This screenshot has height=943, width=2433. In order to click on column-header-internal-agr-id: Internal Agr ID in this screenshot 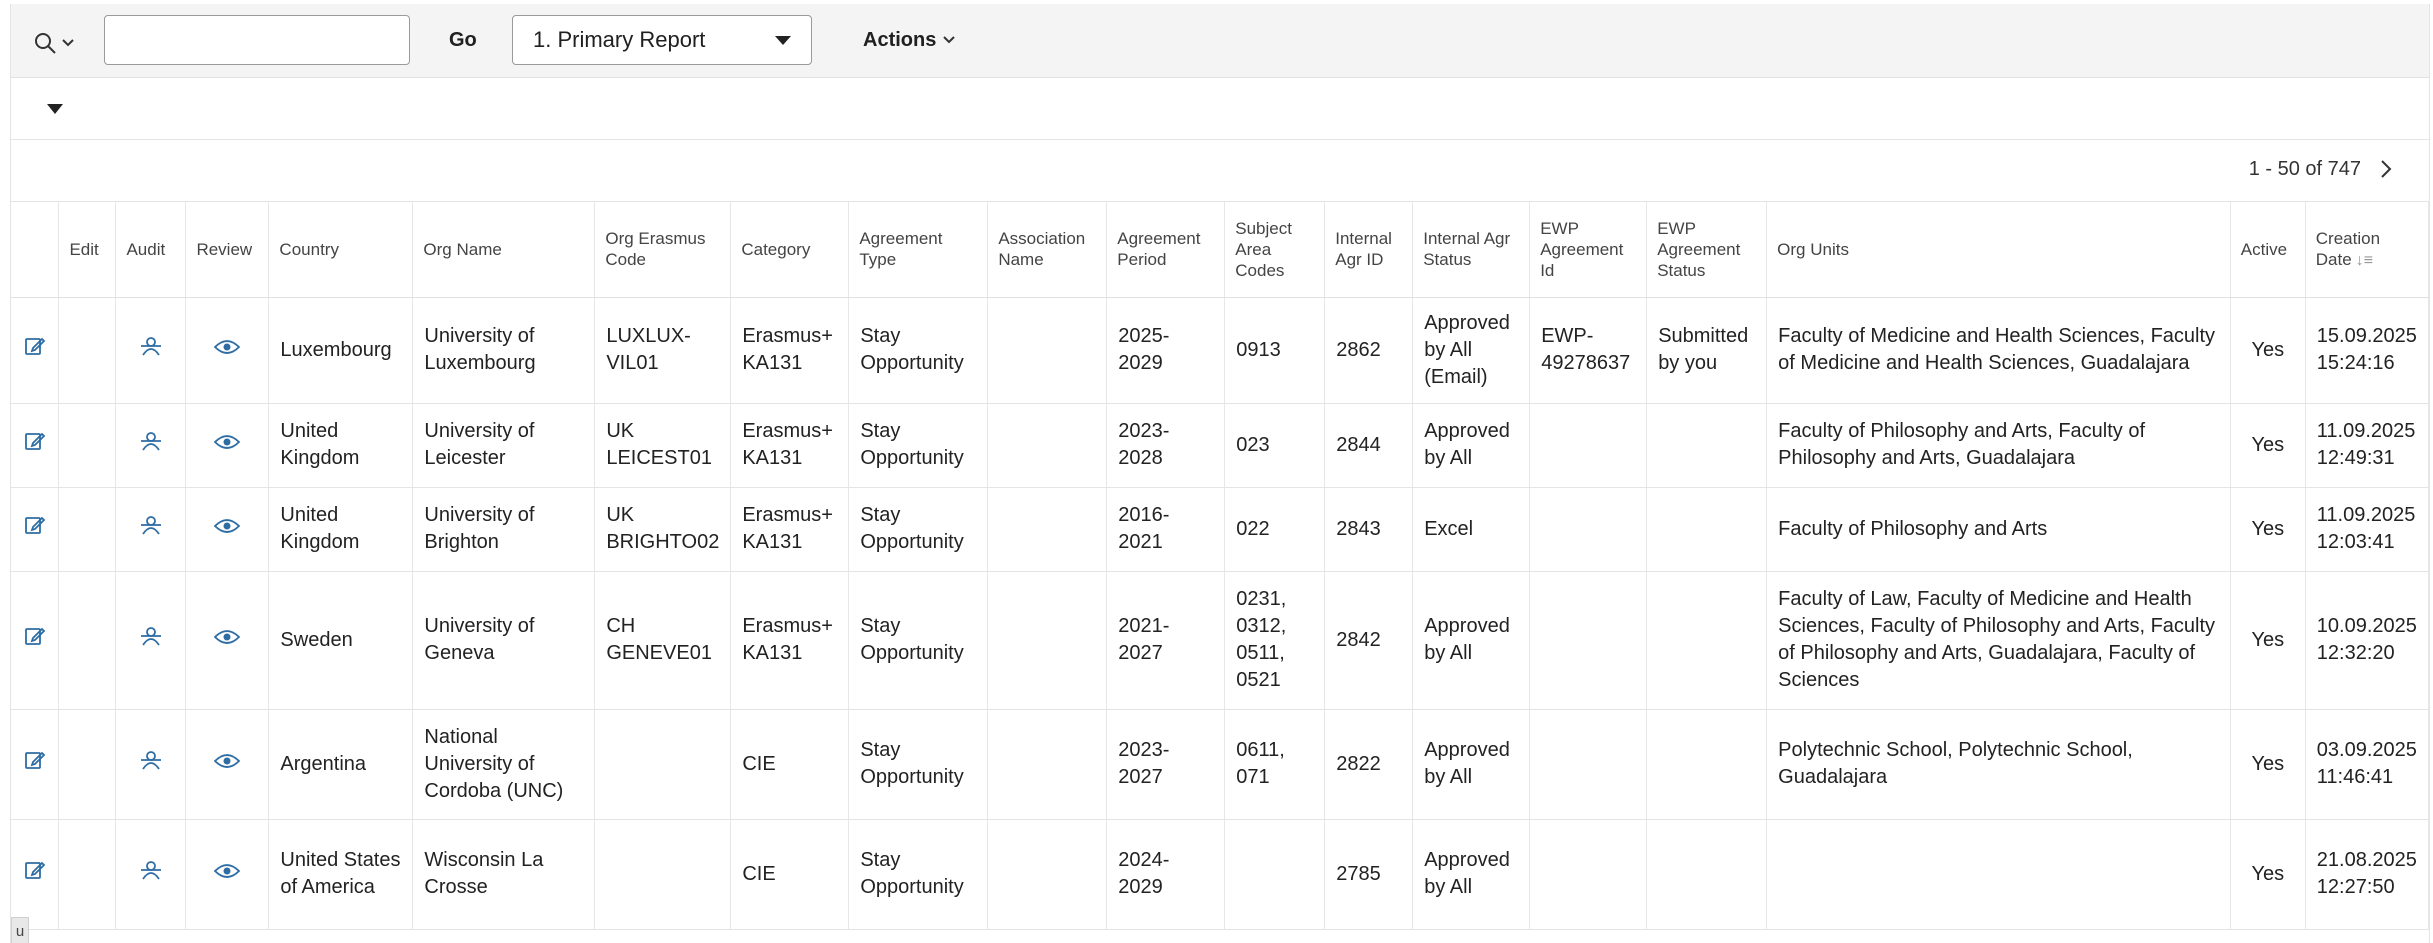, I will do `click(1369, 250)`.